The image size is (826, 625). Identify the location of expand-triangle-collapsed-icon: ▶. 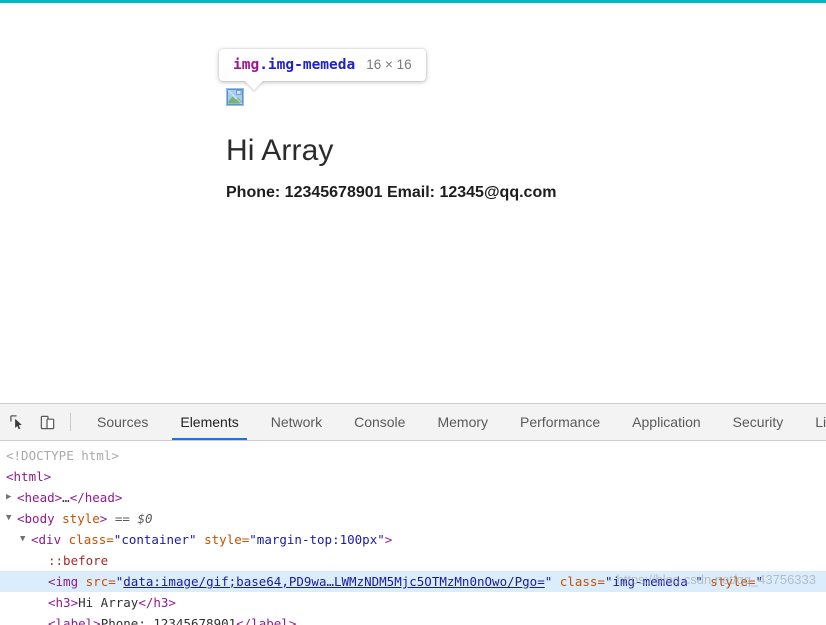
(11, 497).